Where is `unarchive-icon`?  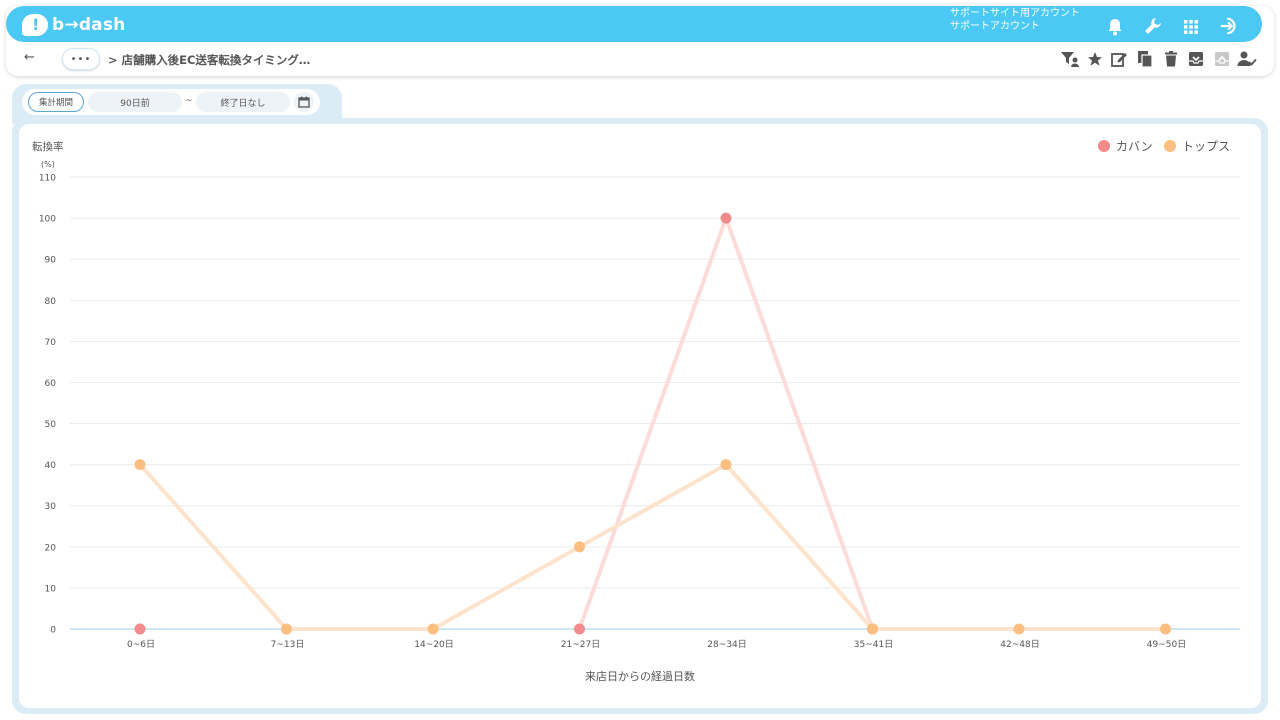
unarchive-icon is located at coordinates (1222, 59).